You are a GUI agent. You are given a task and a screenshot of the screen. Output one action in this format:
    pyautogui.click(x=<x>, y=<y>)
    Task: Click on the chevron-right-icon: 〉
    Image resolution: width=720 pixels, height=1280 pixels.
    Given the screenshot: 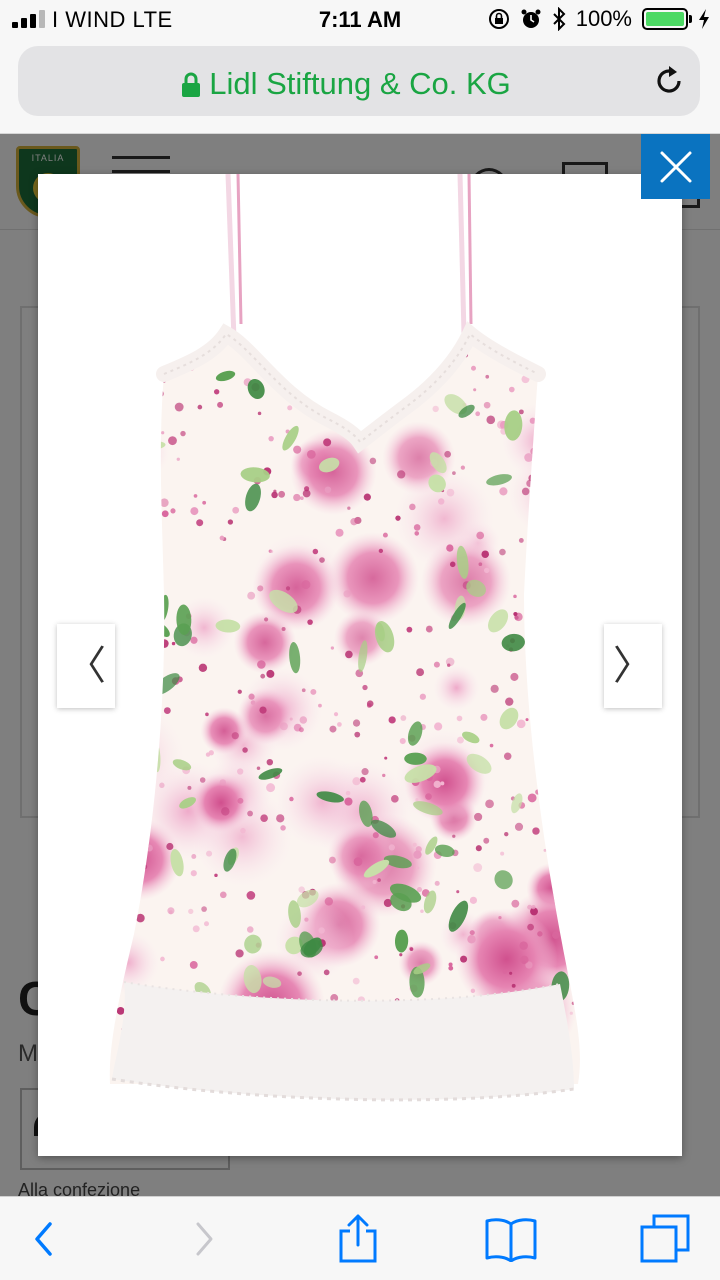 What is the action you would take?
    pyautogui.click(x=633, y=666)
    